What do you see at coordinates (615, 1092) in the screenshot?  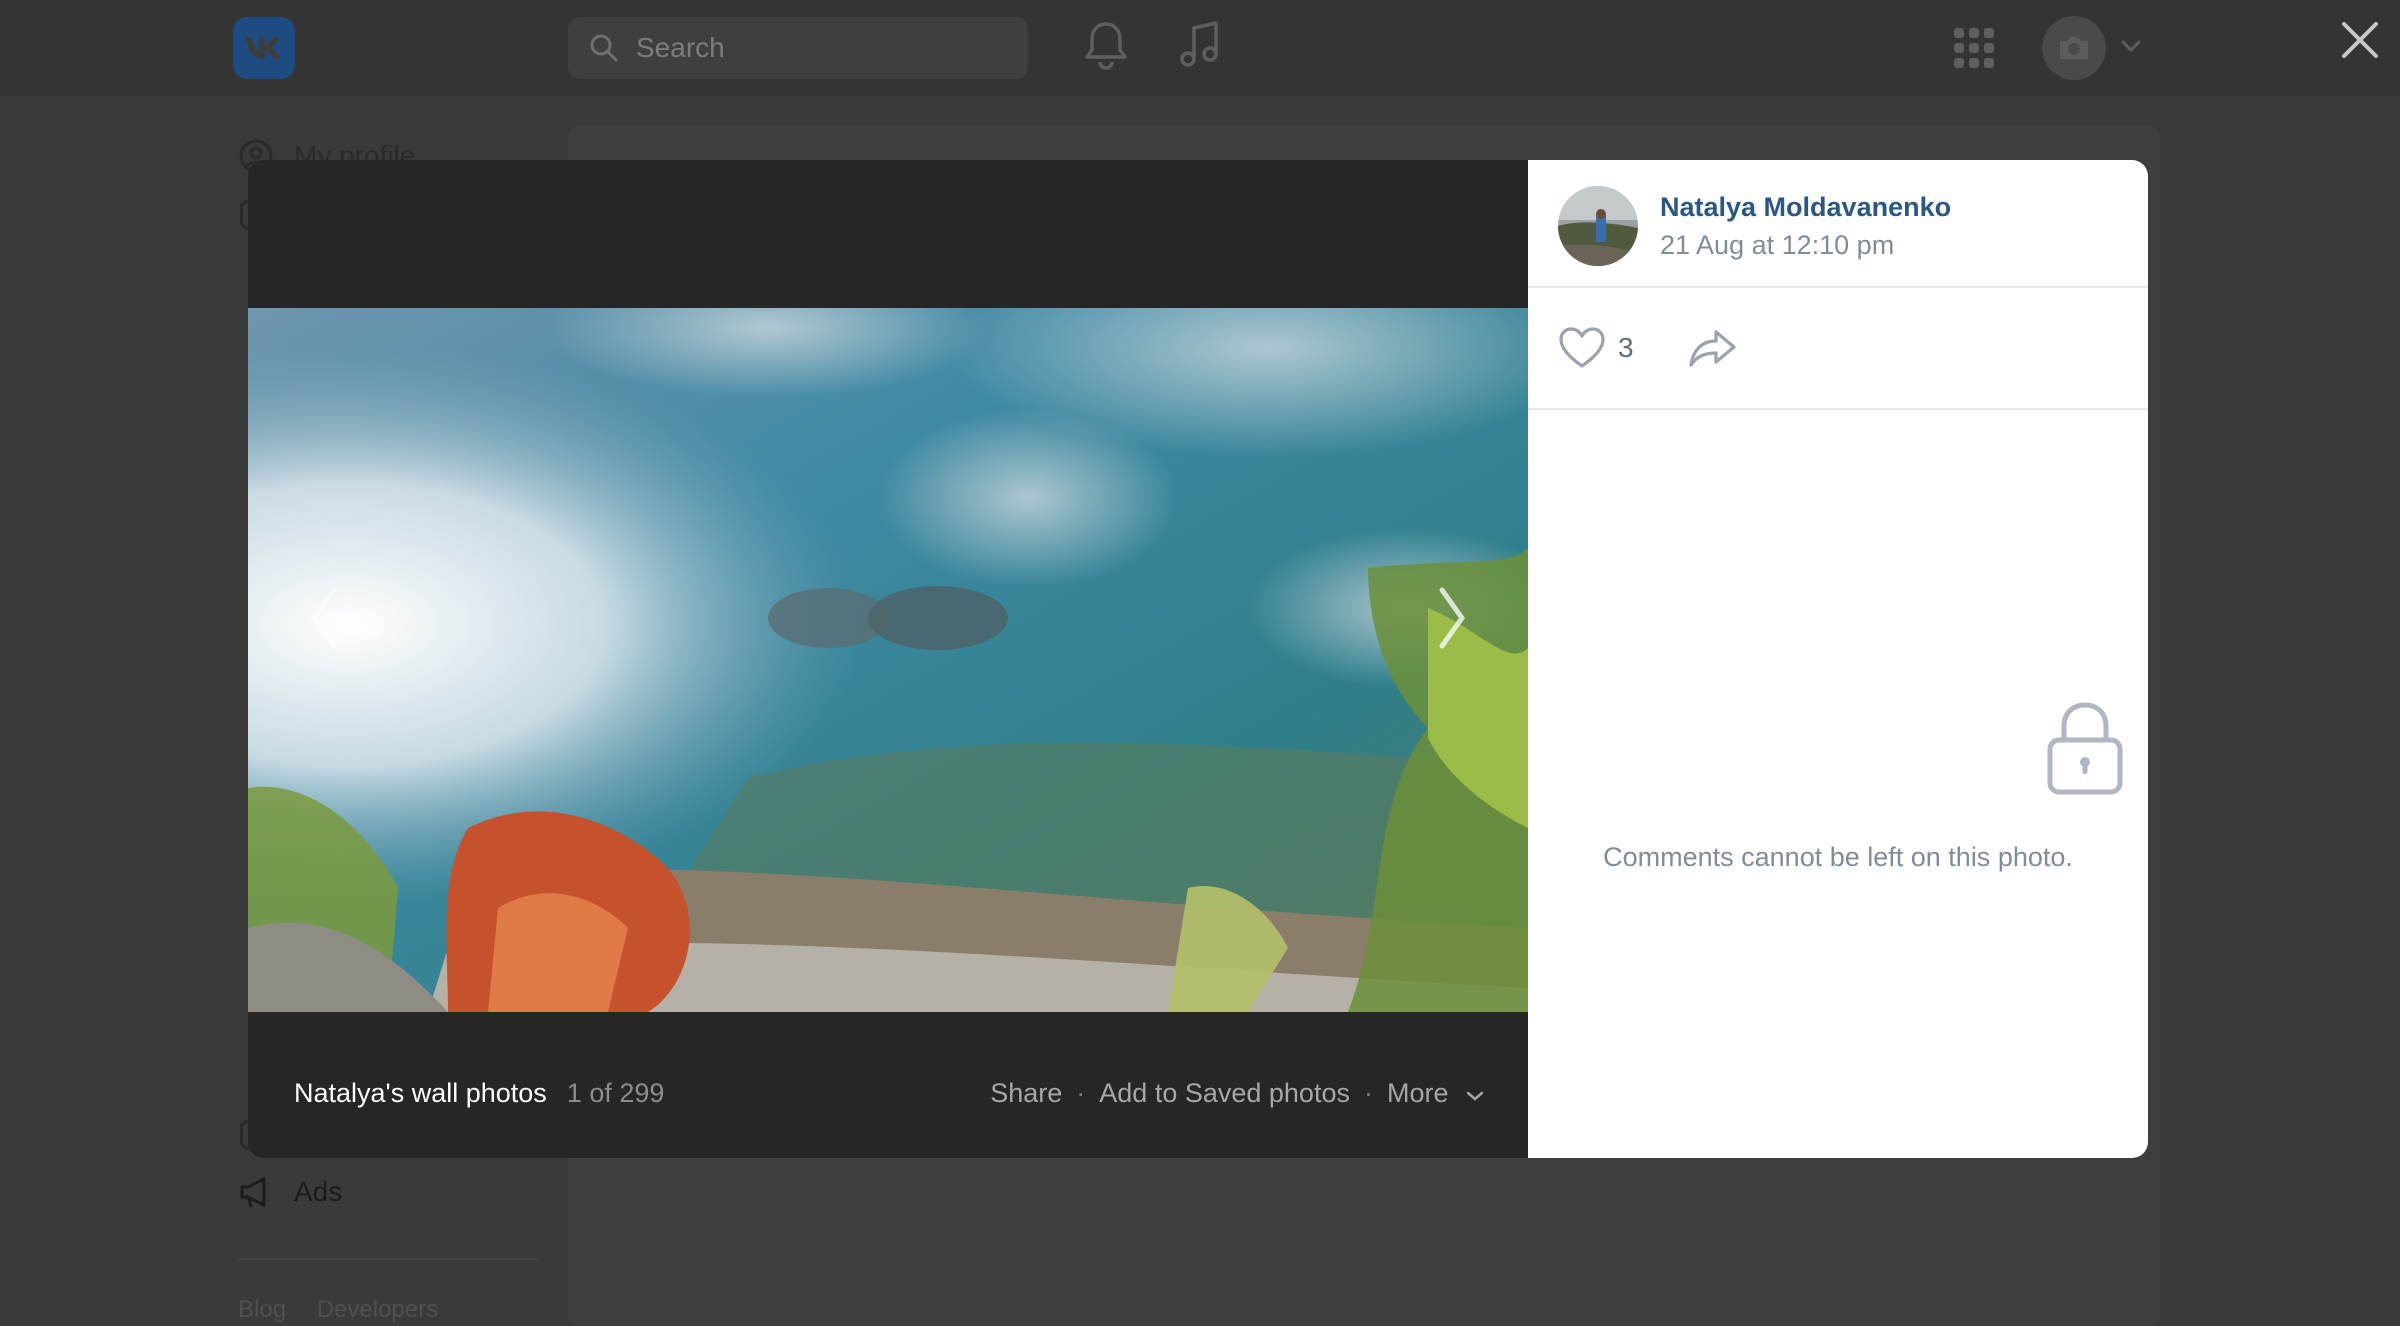 I see `photo-counter: 1 of 299` at bounding box center [615, 1092].